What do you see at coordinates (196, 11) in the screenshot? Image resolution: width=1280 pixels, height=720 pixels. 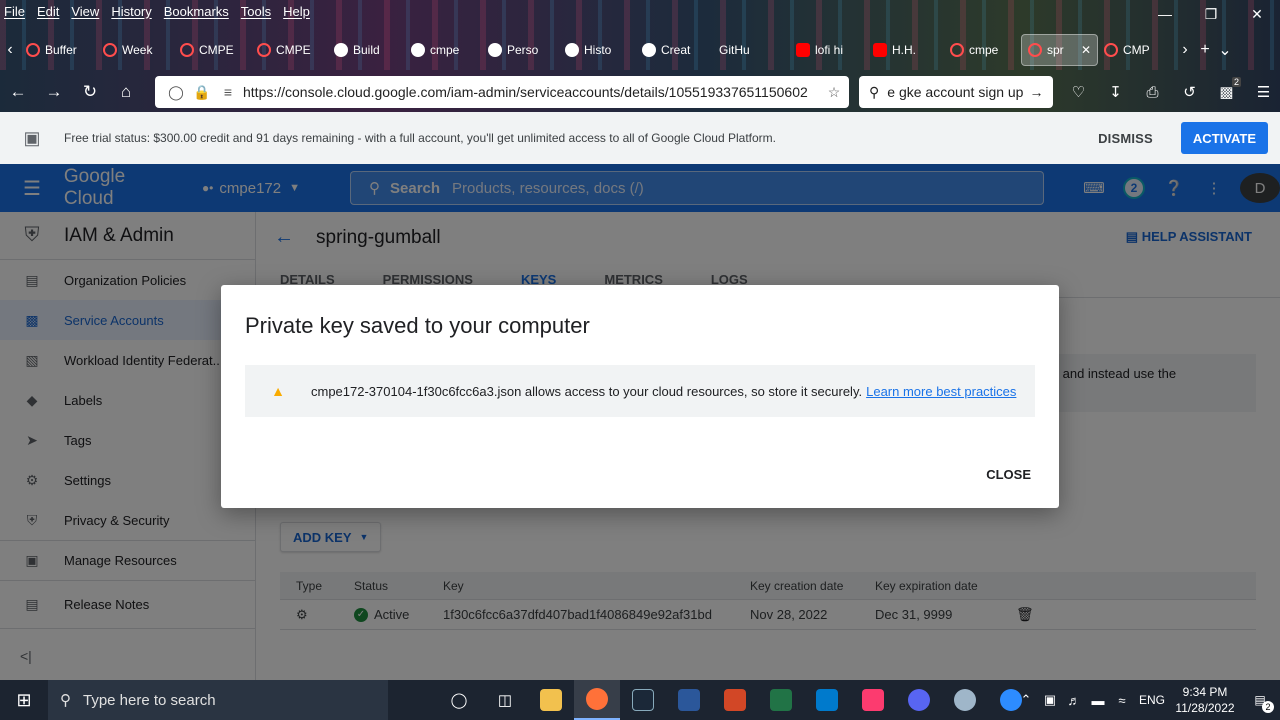 I see `menu-bookmarks: Bookmarks` at bounding box center [196, 11].